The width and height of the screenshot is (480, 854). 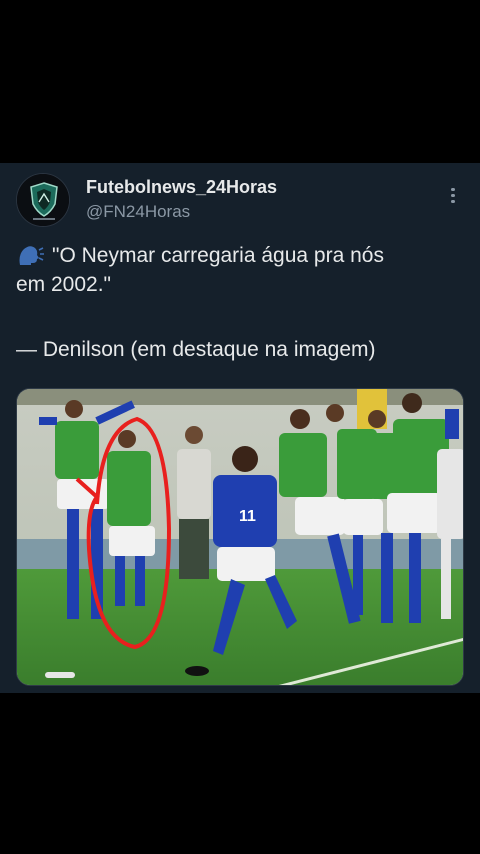 I want to click on shield-logo-icon, so click(x=43, y=200).